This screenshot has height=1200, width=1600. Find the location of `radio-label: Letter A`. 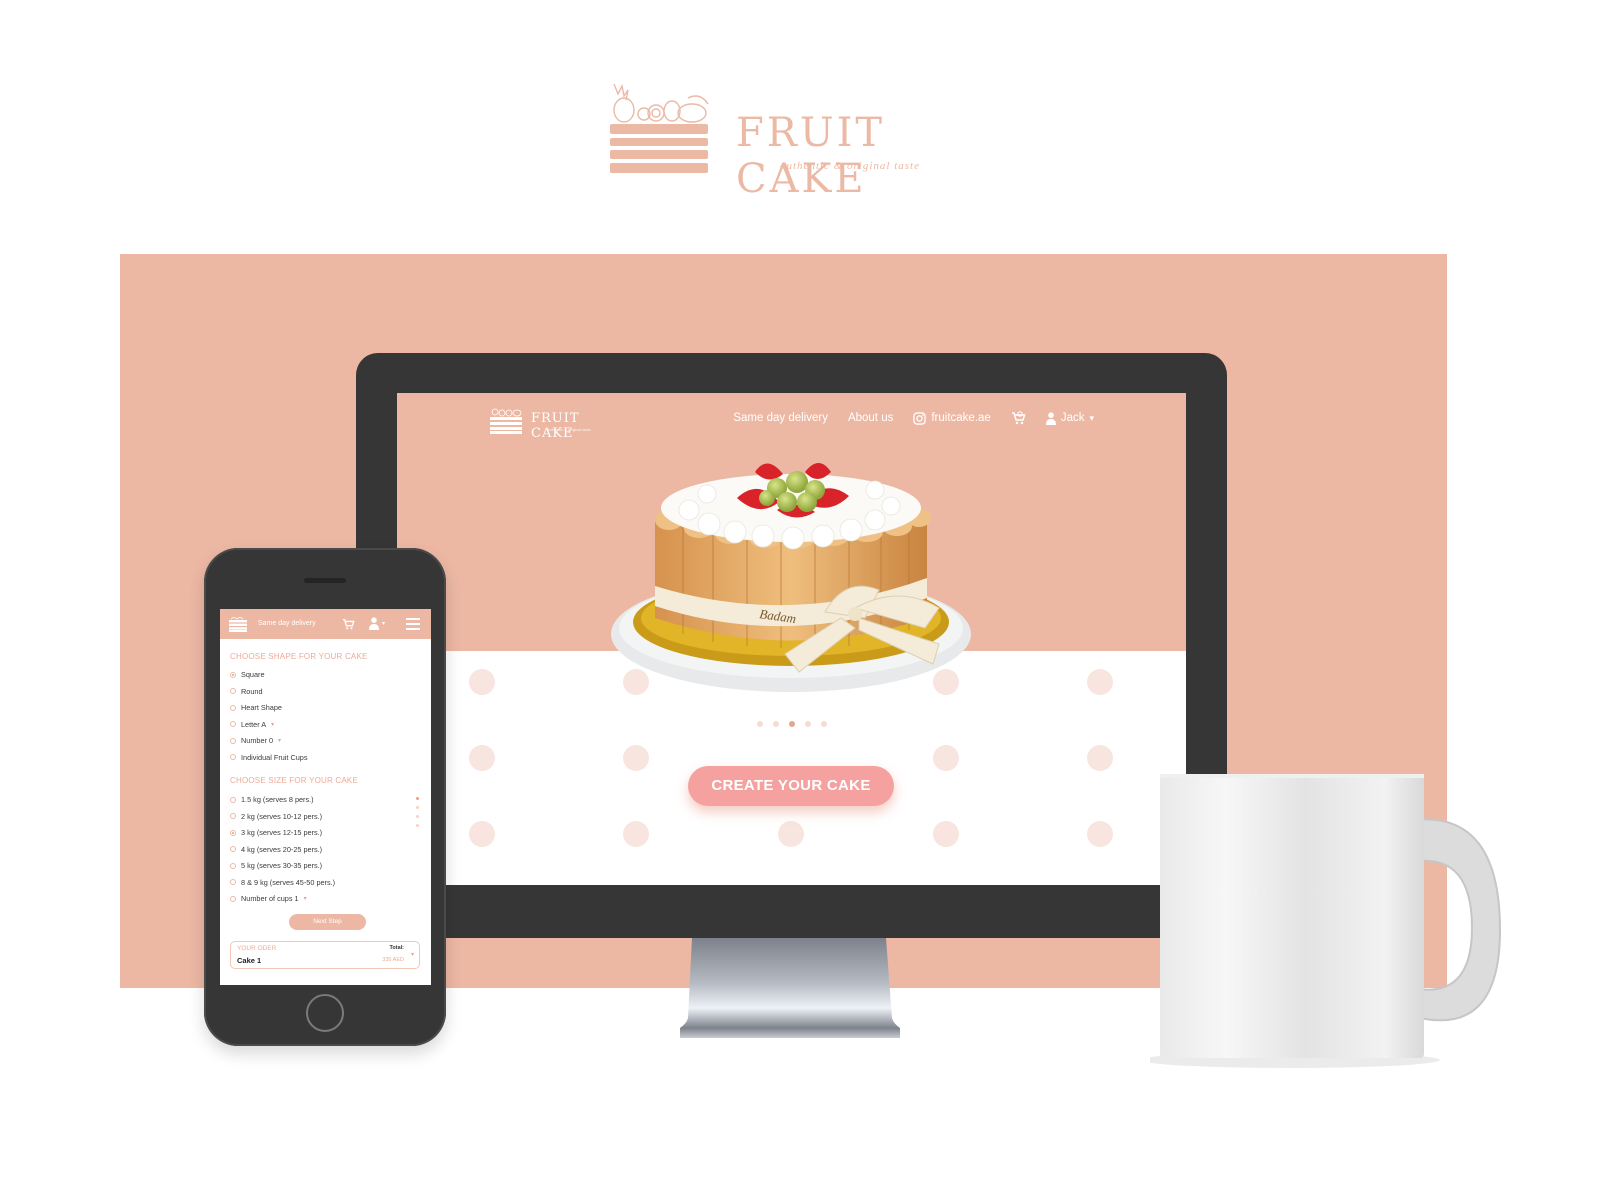

radio-label: Letter A is located at coordinates (254, 724).